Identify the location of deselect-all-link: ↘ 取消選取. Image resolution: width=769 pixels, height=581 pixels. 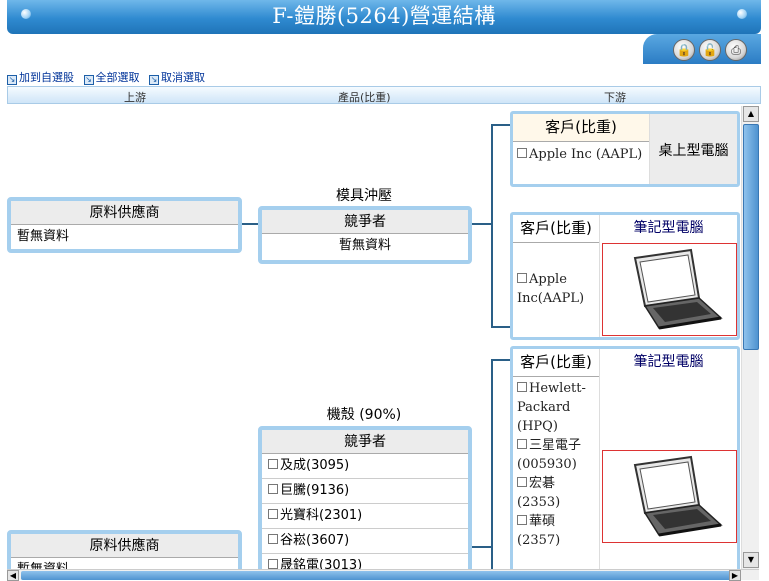
(177, 78).